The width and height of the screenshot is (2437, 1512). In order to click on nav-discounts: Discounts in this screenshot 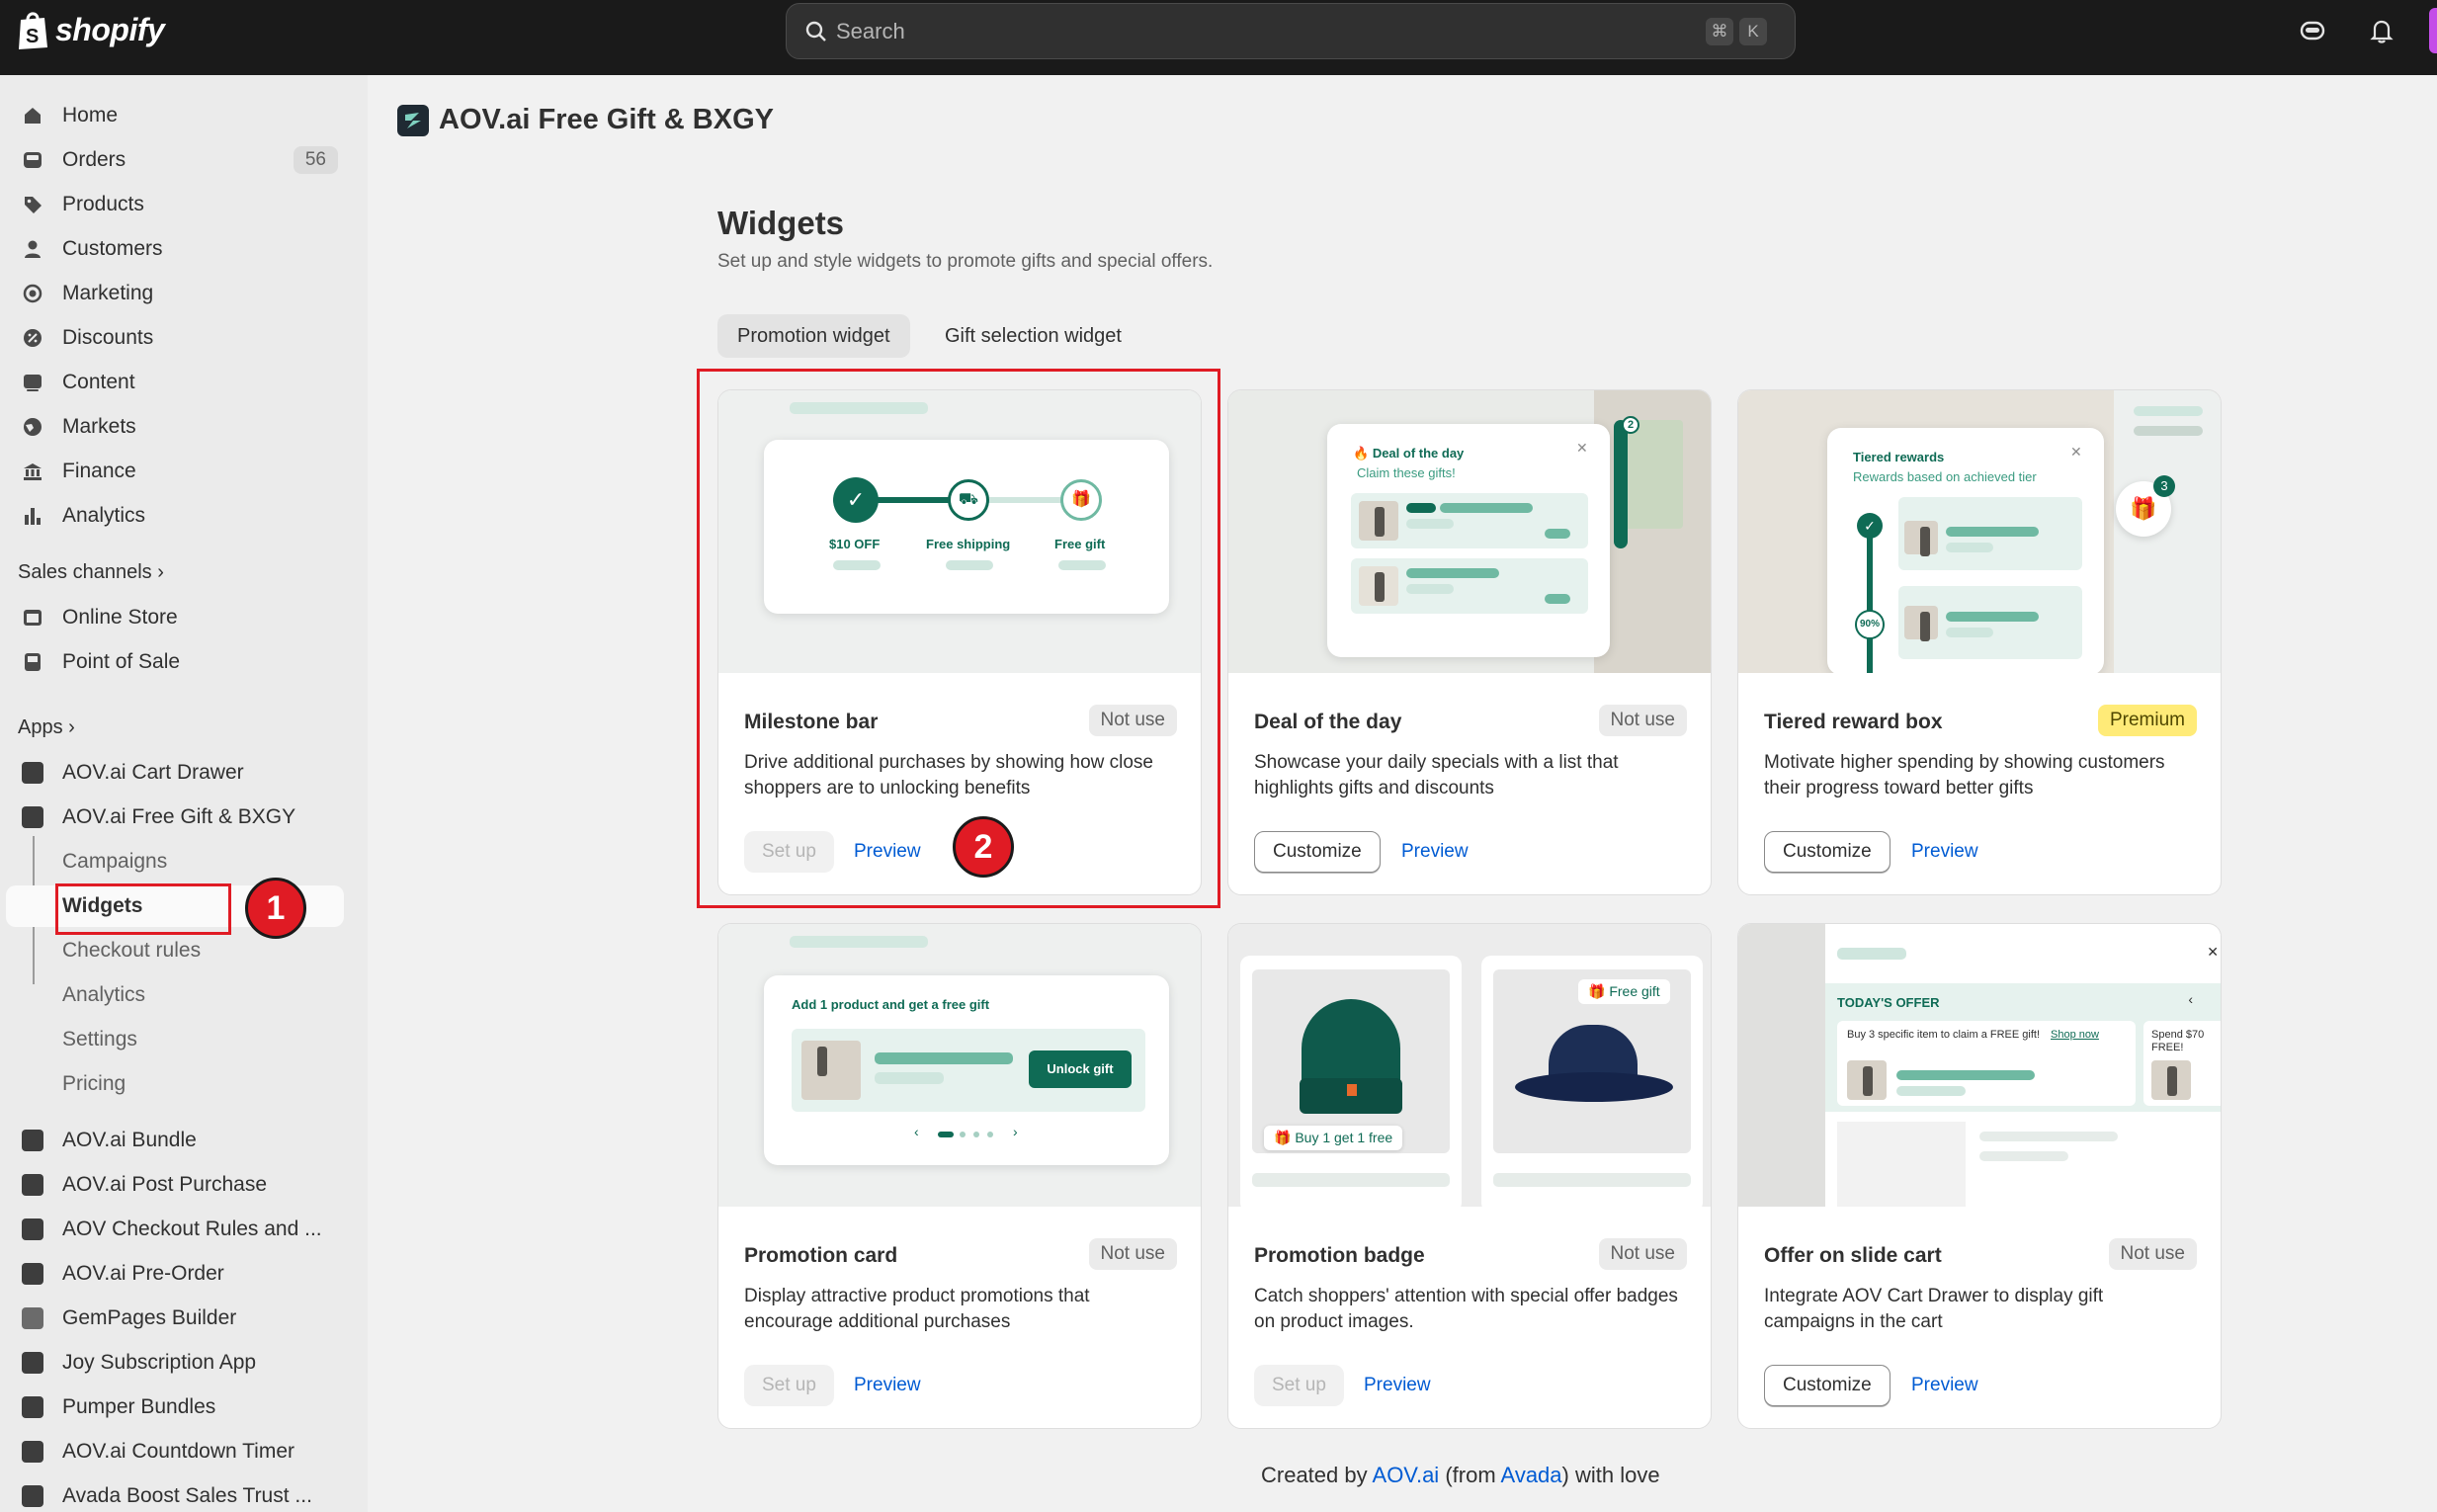, I will do `click(175, 338)`.